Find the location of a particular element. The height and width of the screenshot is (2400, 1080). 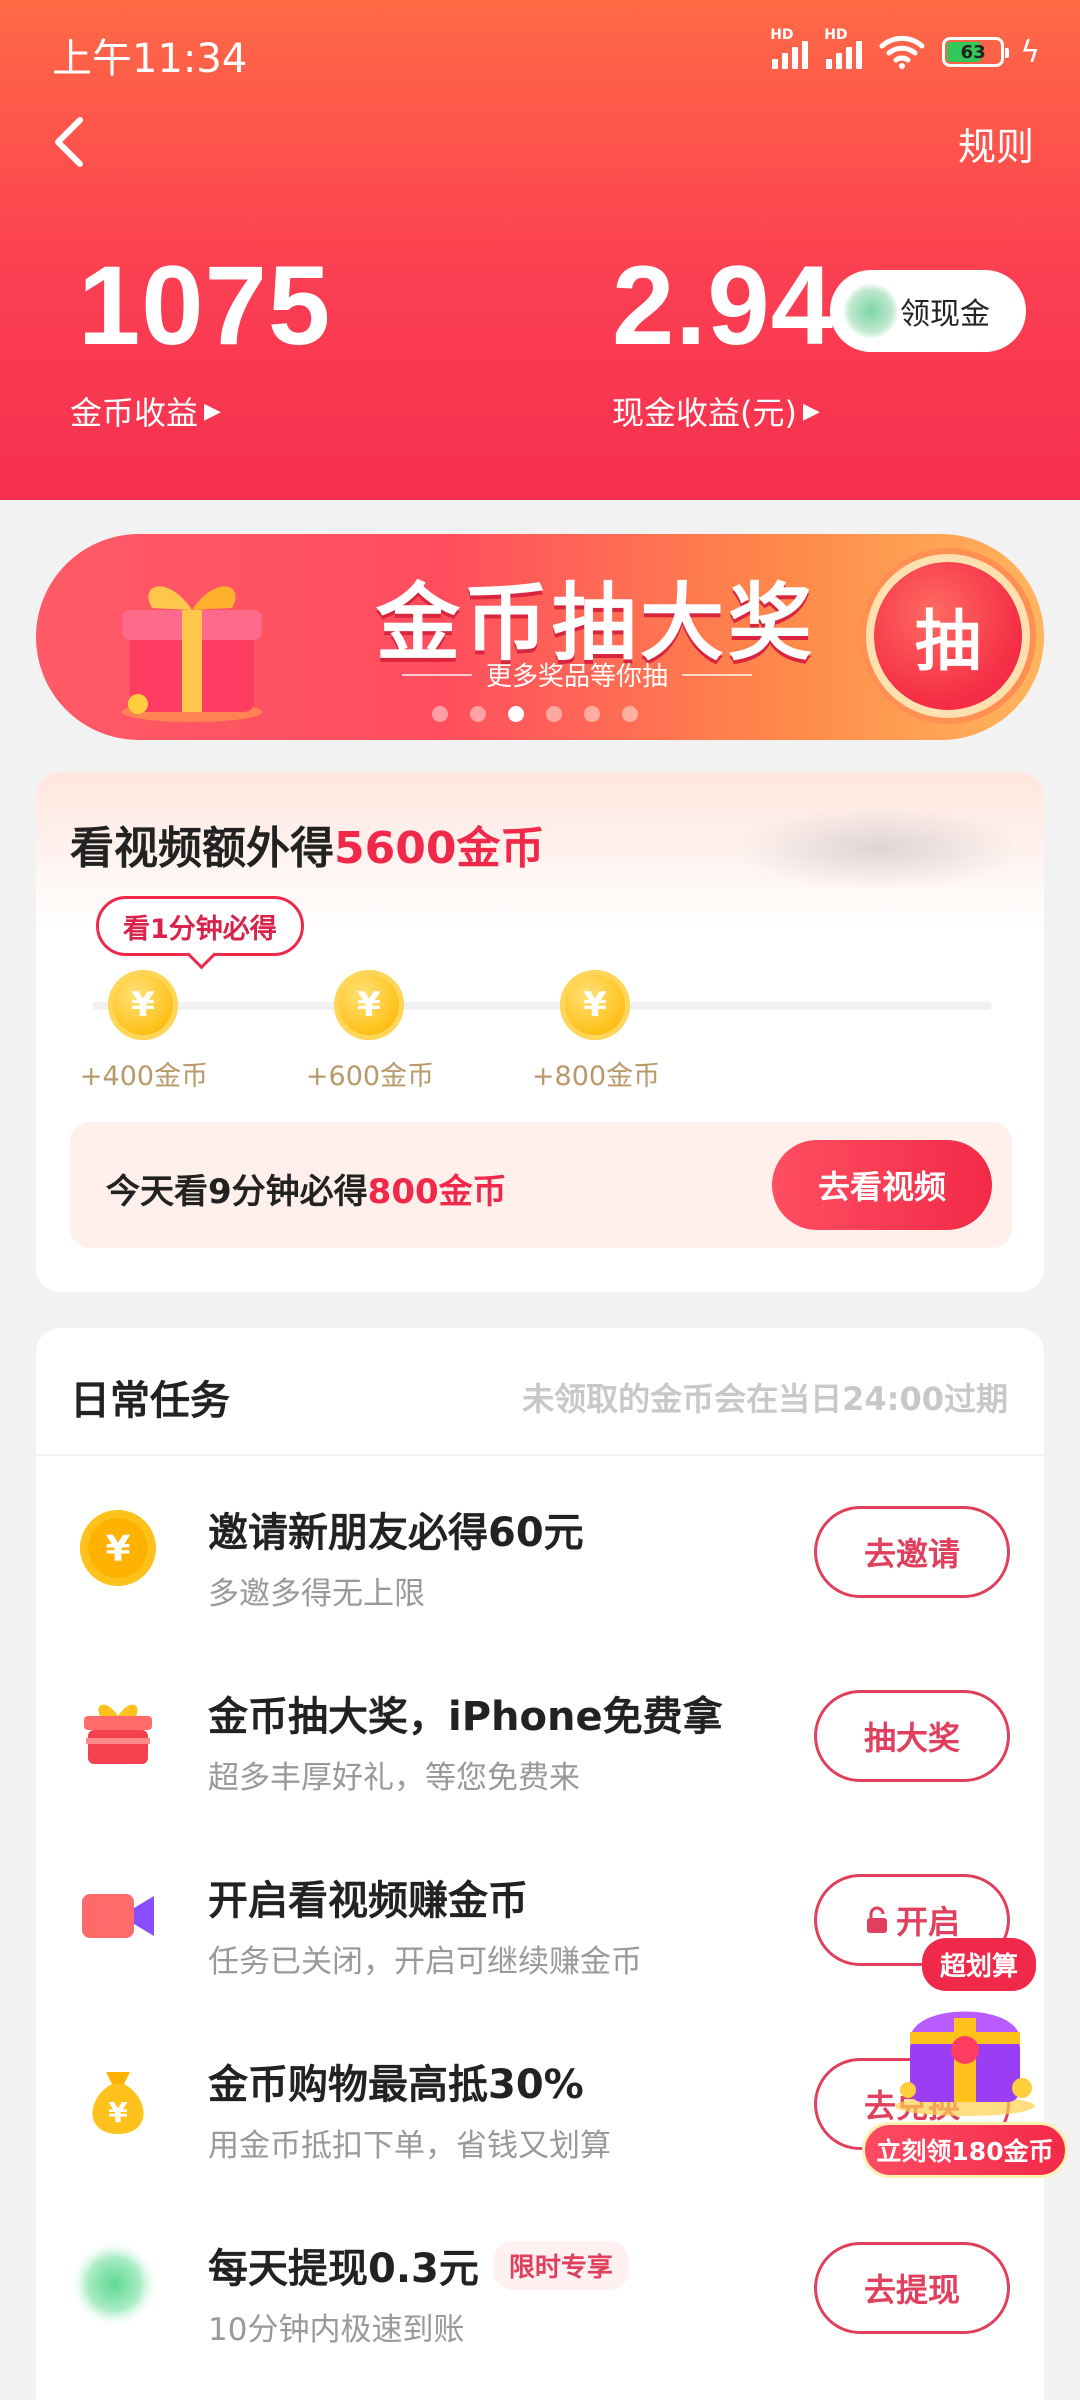

task-name: 邀请新朋友必得60元 is located at coordinates (396, 1533).